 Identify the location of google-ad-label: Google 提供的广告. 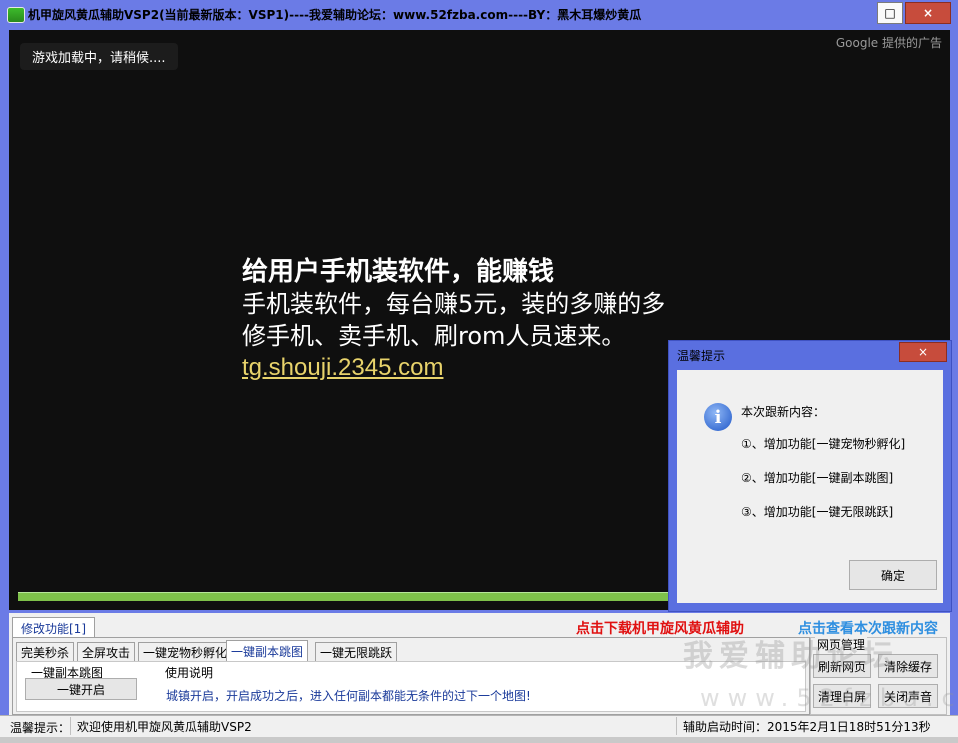
(889, 42).